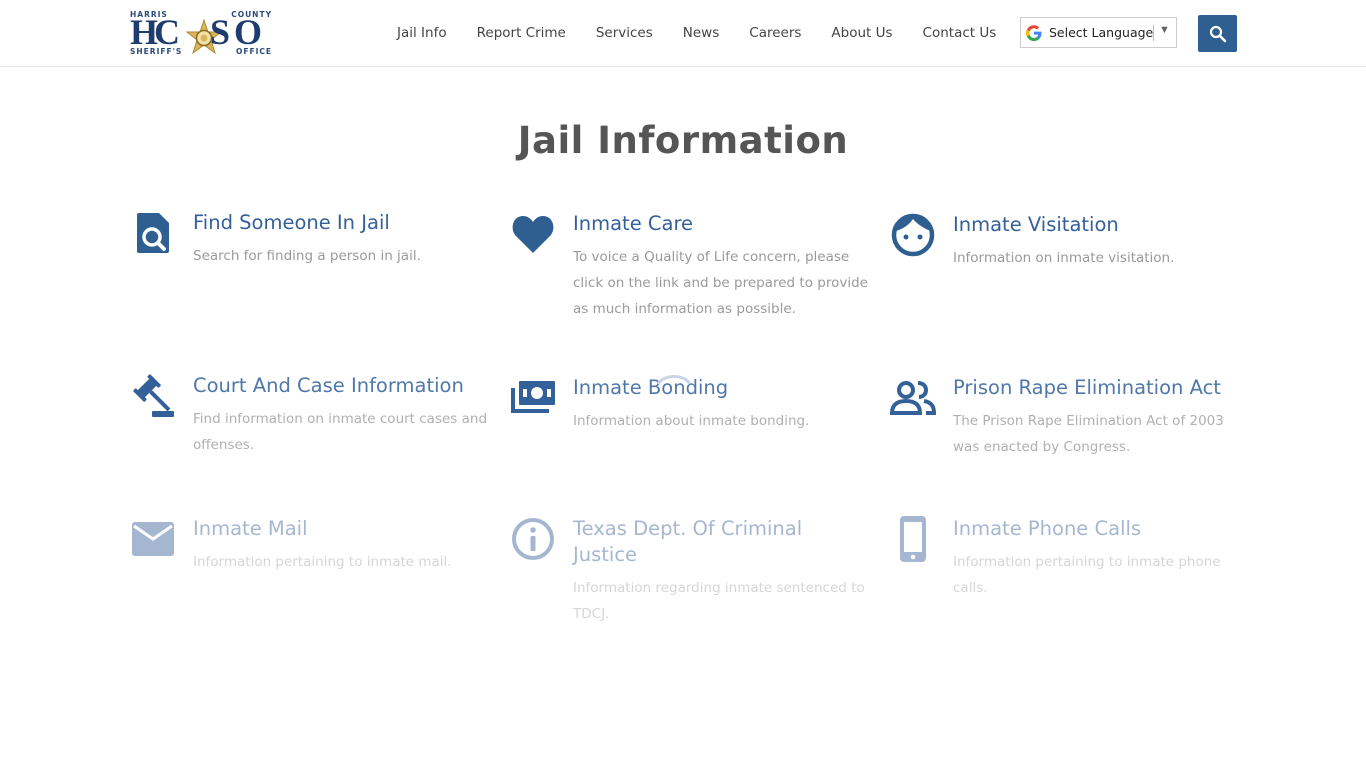 The image size is (1366, 768). I want to click on logo-letters: H C S O, so click(201, 33).